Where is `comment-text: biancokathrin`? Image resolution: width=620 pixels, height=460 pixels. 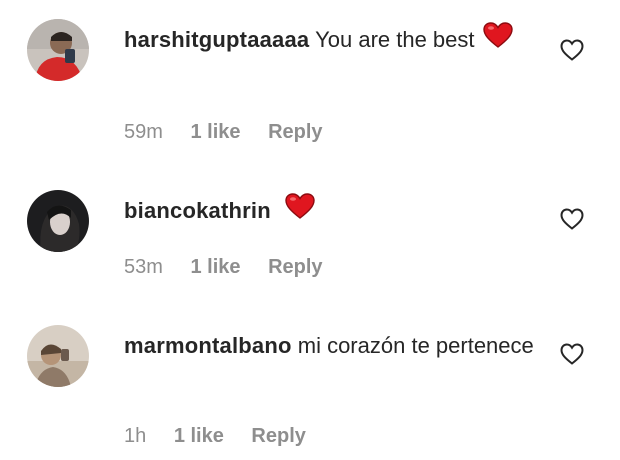 comment-text: biancokathrin is located at coordinates (329, 211).